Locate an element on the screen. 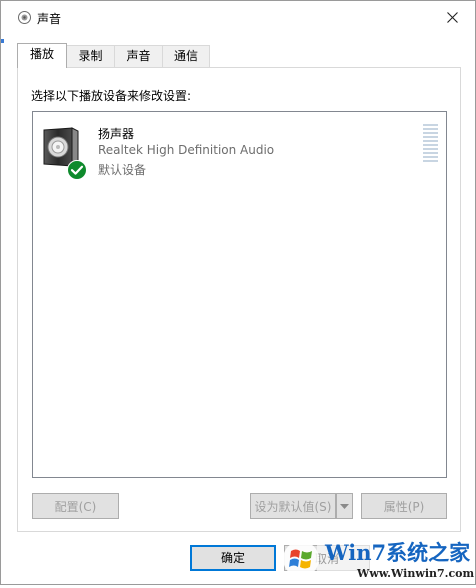 The height and width of the screenshot is (588, 476). instruction-label: 选择以下播放设备来修改设置: is located at coordinates (111, 96).